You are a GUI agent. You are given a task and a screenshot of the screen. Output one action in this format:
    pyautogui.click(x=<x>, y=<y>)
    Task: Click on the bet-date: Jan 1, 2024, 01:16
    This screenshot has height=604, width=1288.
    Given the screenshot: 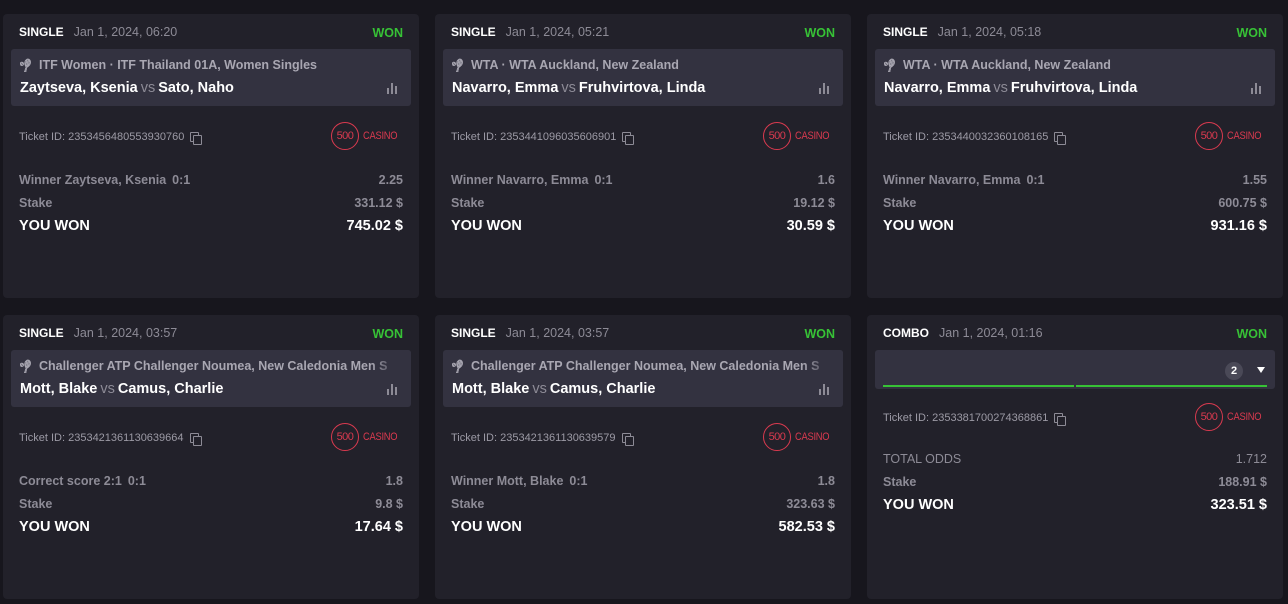 What is the action you would take?
    pyautogui.click(x=991, y=332)
    